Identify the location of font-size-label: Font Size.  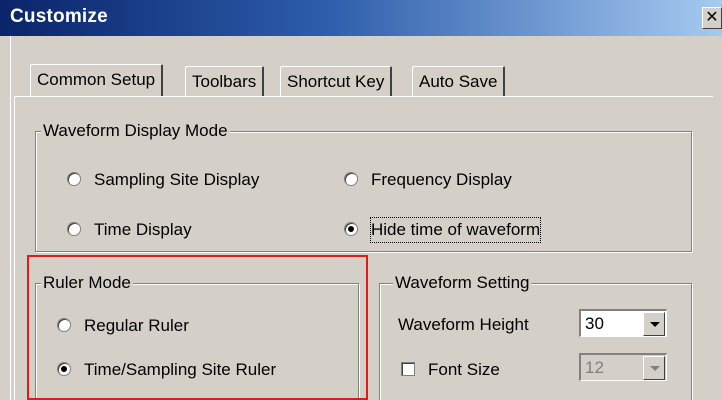
(464, 369).